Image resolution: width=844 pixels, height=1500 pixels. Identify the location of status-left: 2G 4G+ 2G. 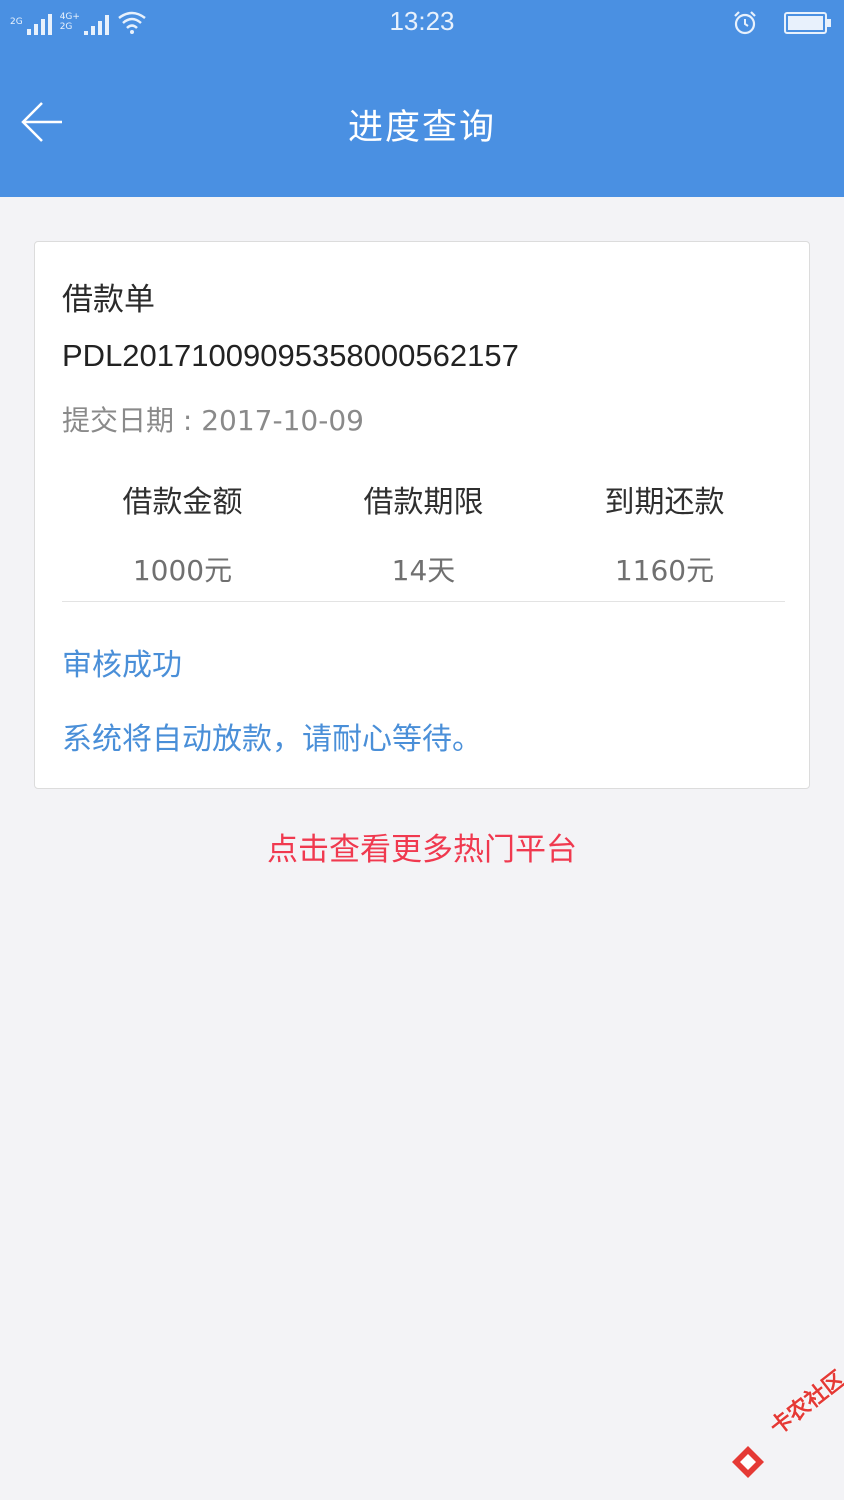
(78, 22).